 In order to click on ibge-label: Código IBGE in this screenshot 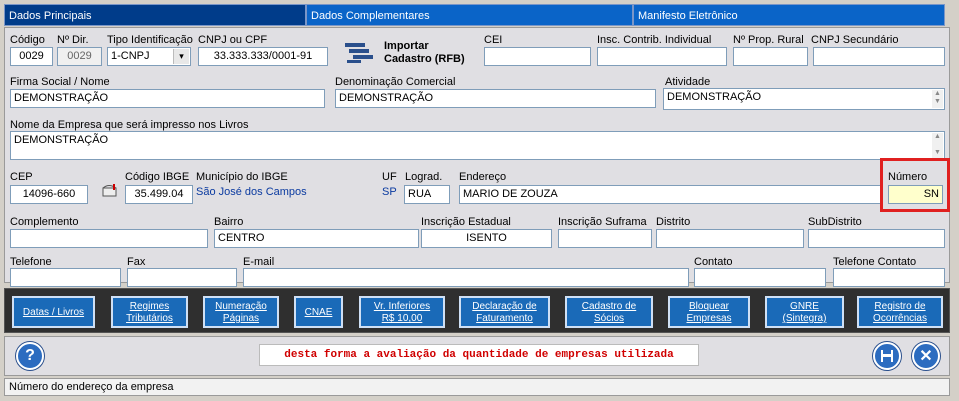, I will do `click(157, 177)`.